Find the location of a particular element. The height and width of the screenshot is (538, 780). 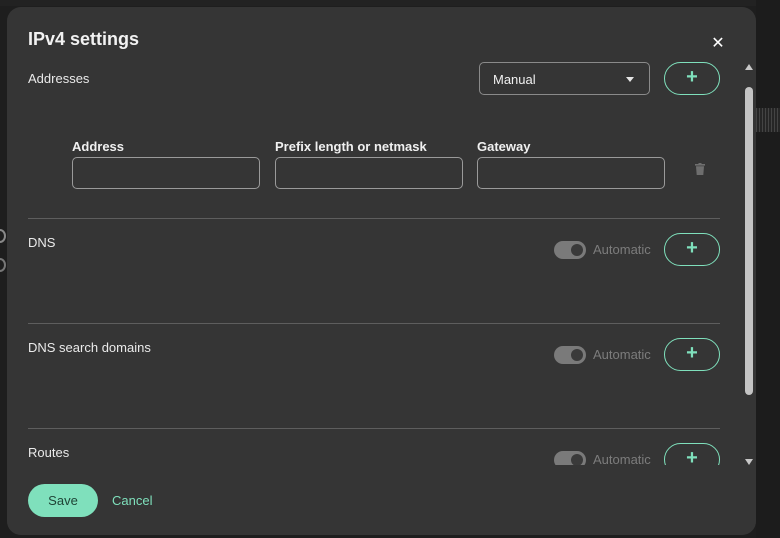

routes-automatic-toggle is located at coordinates (570, 458).